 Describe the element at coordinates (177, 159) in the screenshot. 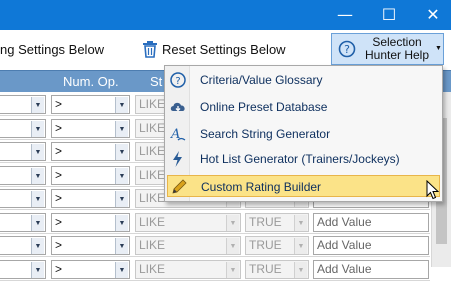

I see `lightning-icon` at that location.